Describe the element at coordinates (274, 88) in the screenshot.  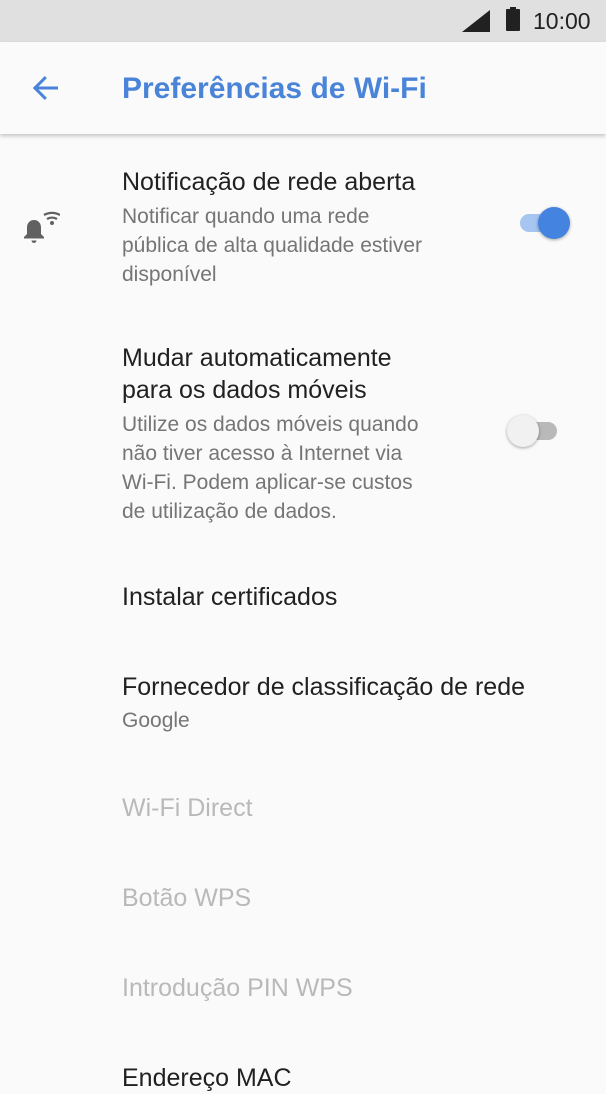
I see `page-title: Preferências de Wi-Fi` at that location.